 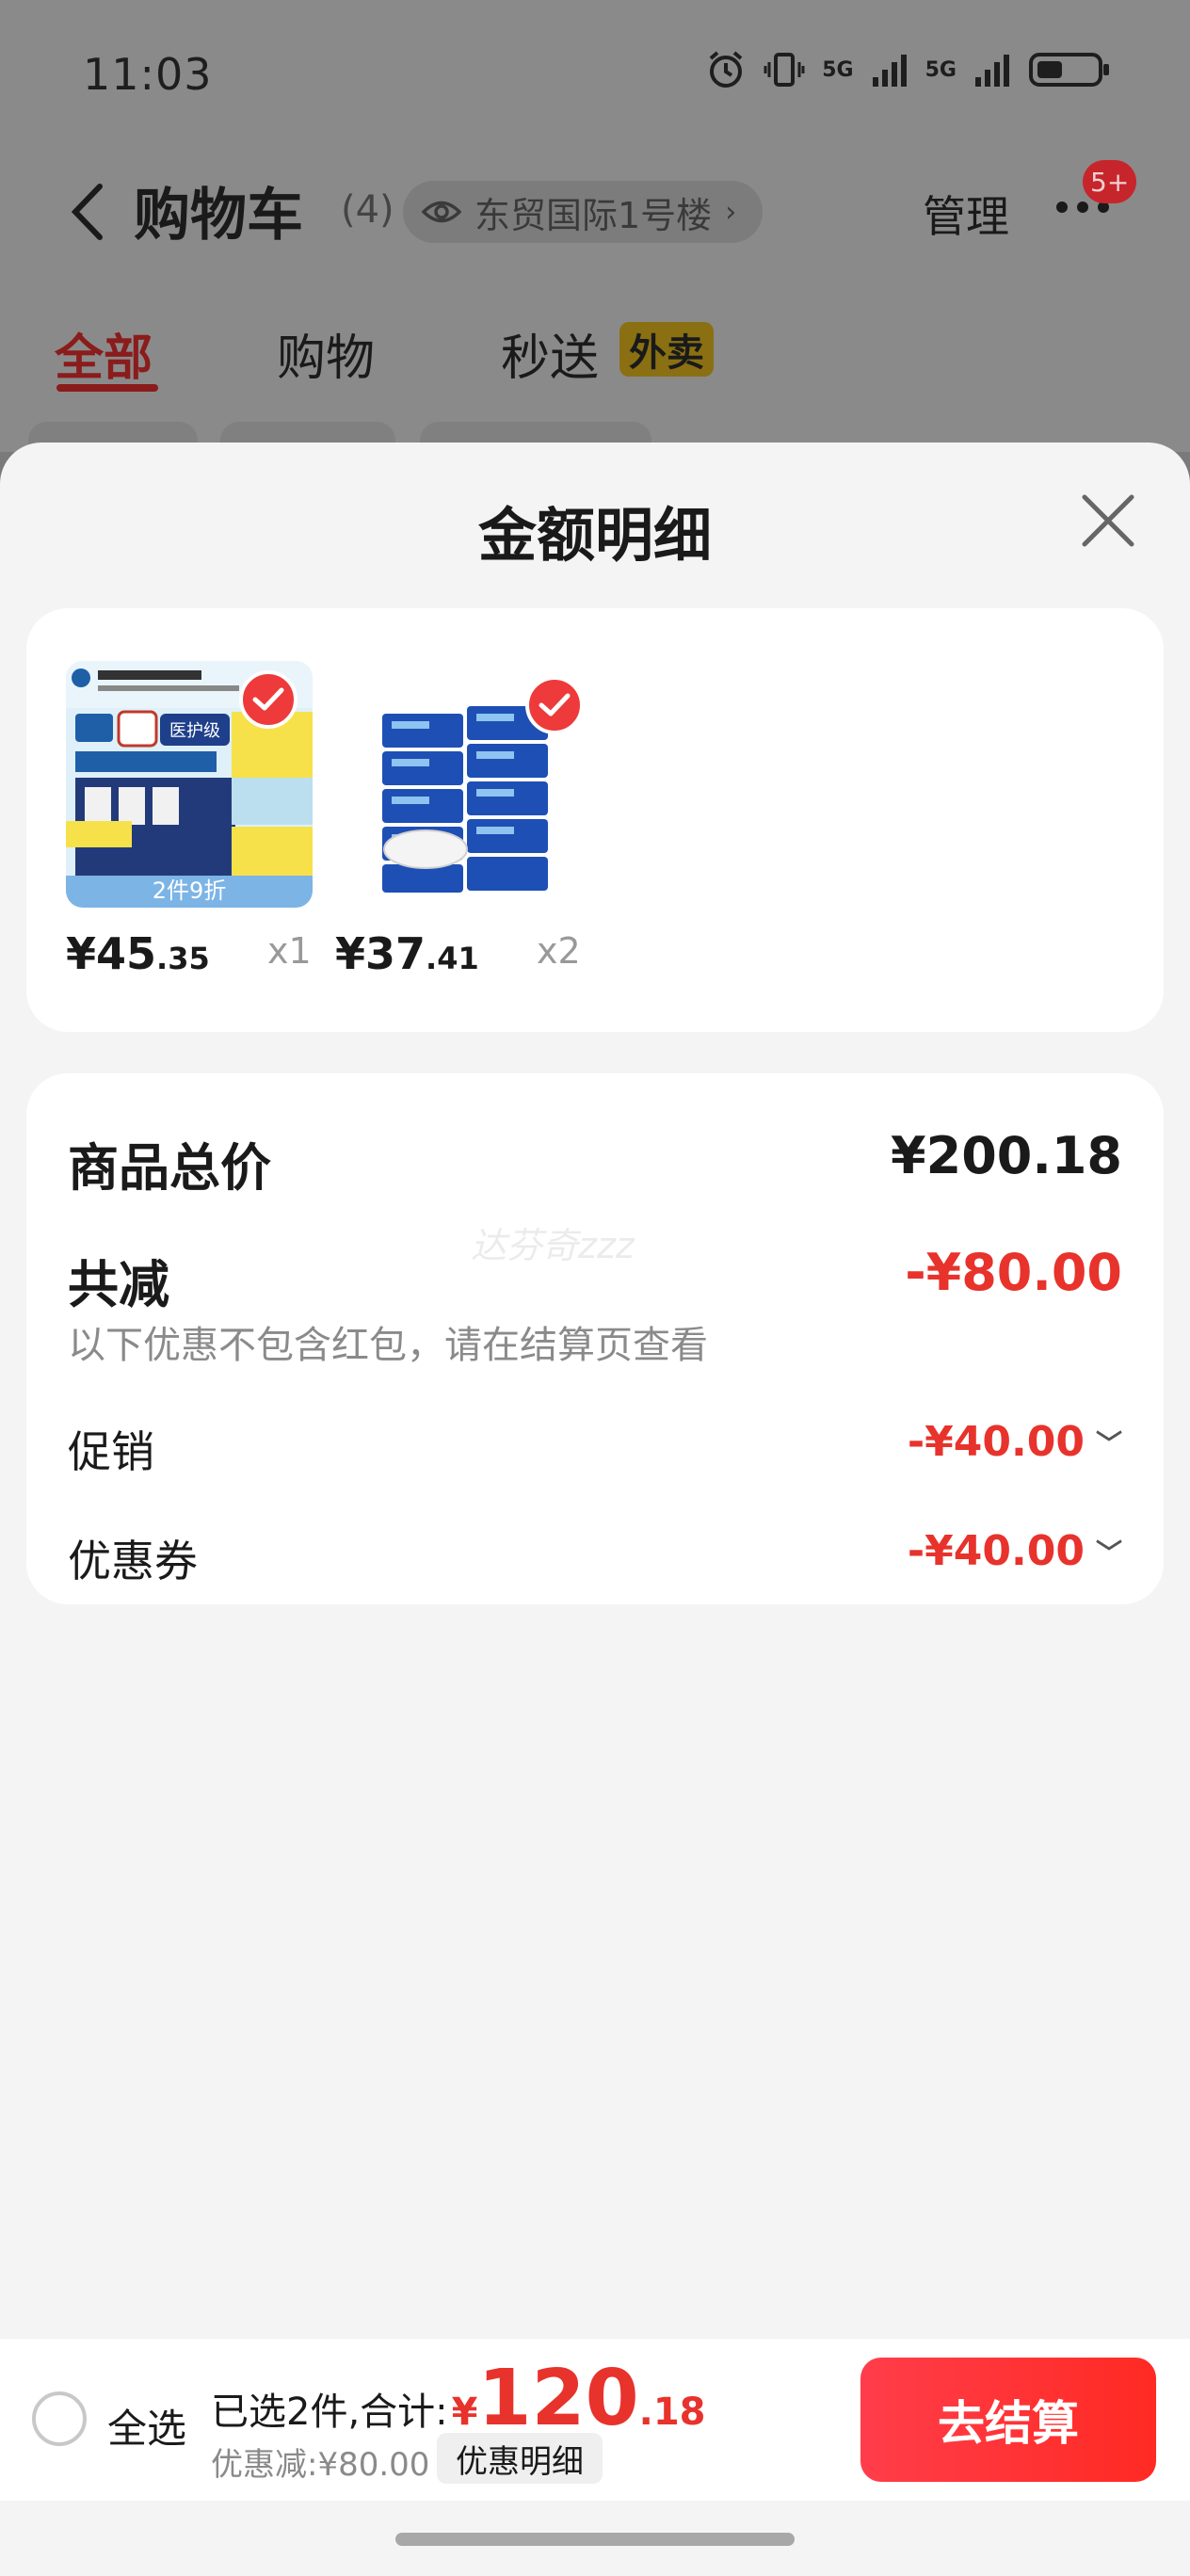 What do you see at coordinates (138, 953) in the screenshot?
I see `product-price: ¥45.35` at bounding box center [138, 953].